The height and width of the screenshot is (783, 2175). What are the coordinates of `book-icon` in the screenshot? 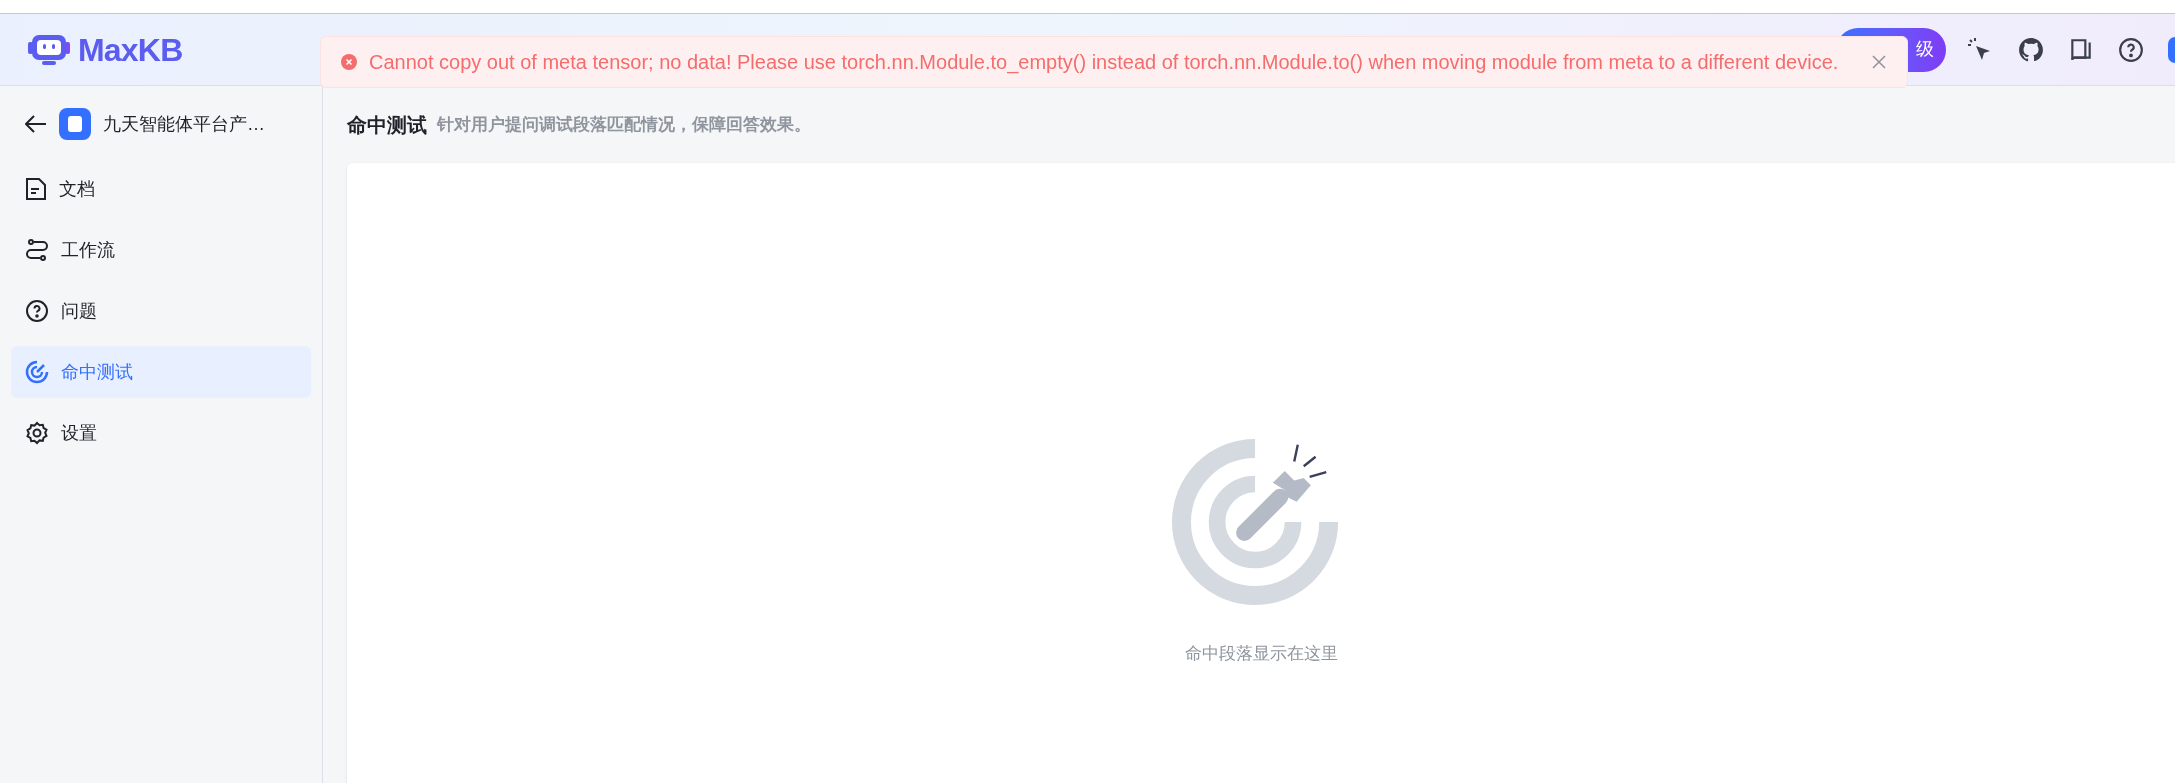 It's located at (2081, 49).